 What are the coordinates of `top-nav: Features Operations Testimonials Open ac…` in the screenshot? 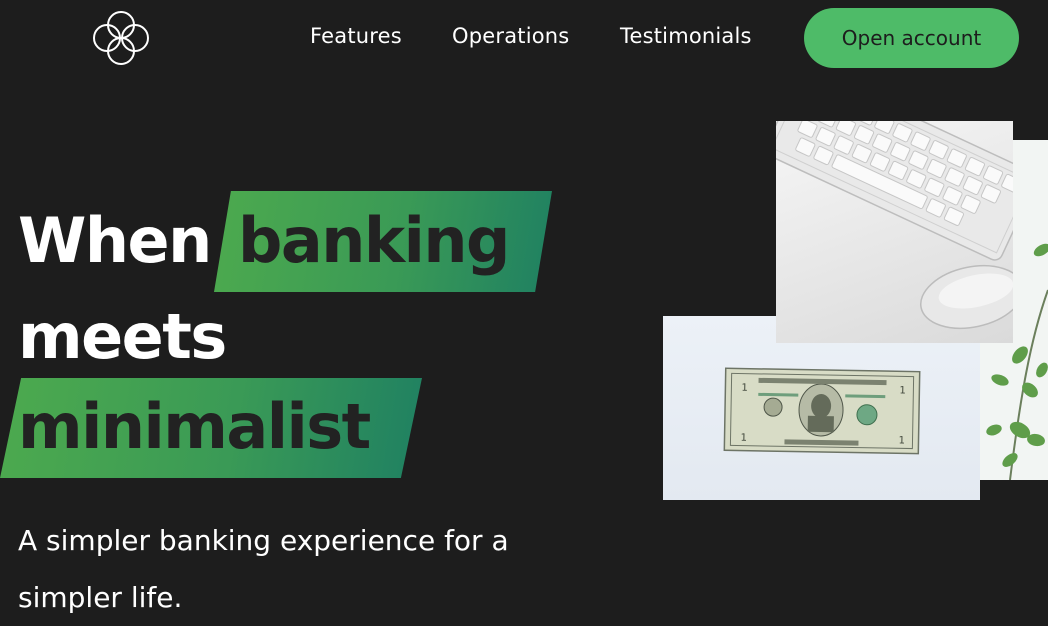 It's located at (524, 38).